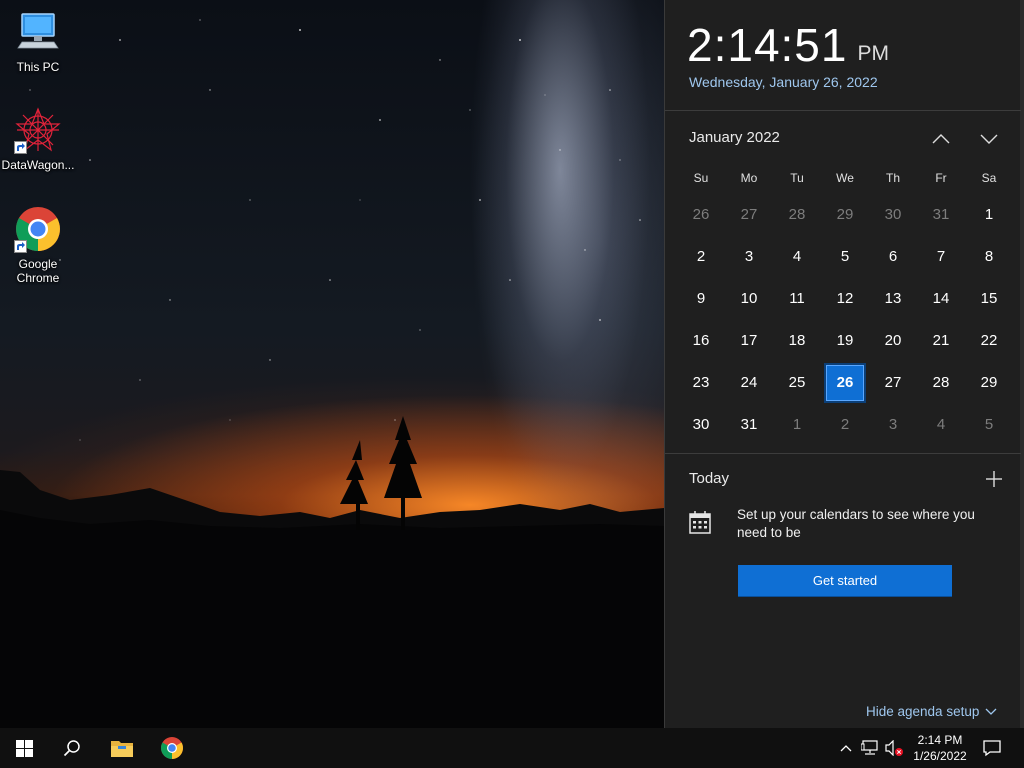  Describe the element at coordinates (797, 299) in the screenshot. I see `calendar-day: 11` at that location.